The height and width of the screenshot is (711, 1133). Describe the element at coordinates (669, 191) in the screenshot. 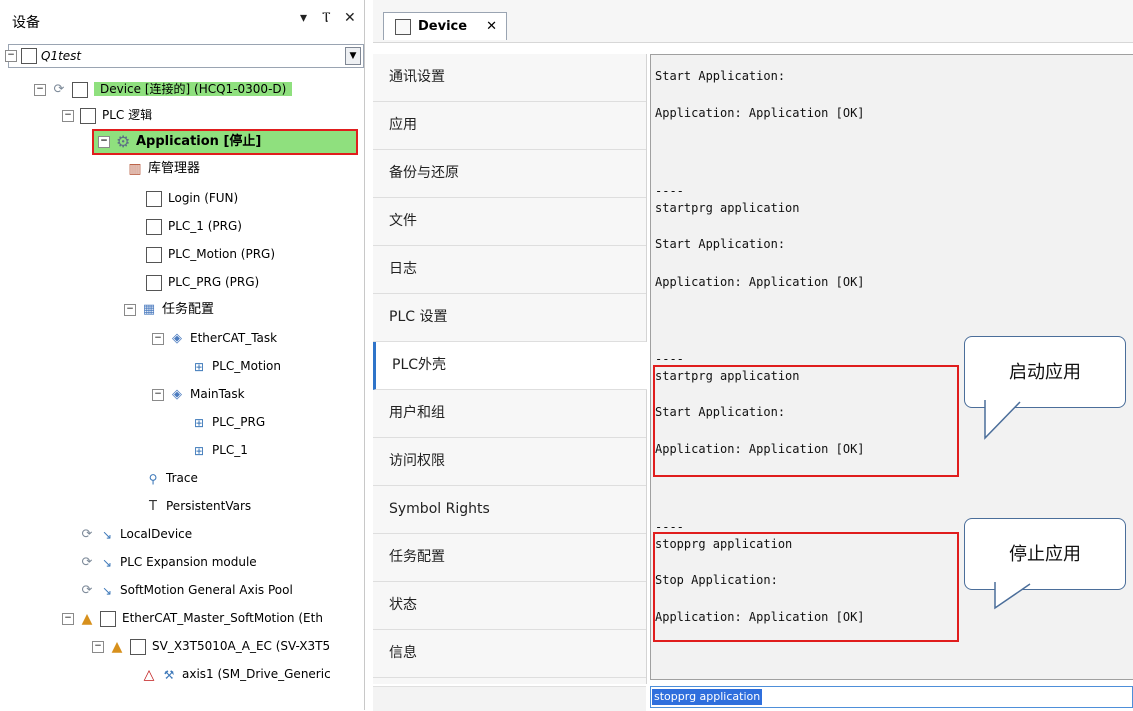

I see `output-line: ----` at that location.